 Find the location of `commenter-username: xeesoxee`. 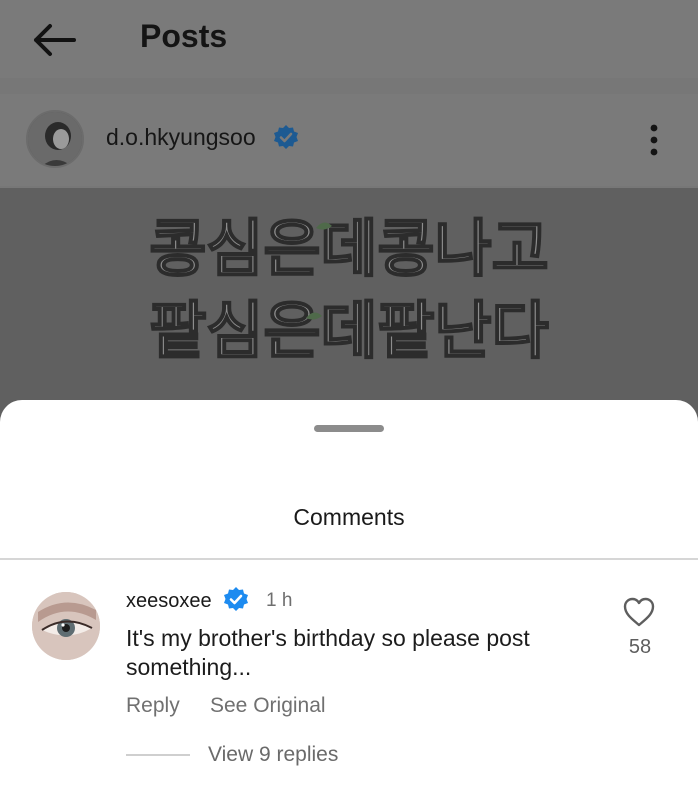

commenter-username: xeesoxee is located at coordinates (169, 601).